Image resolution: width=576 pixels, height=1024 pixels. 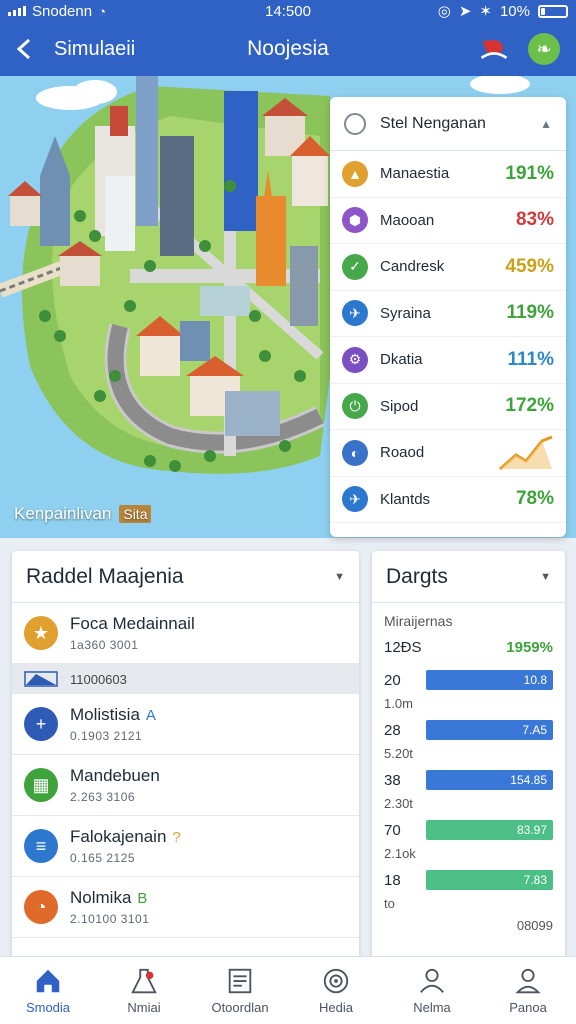 I want to click on bar-value-label: 7.83, so click(x=535, y=880).